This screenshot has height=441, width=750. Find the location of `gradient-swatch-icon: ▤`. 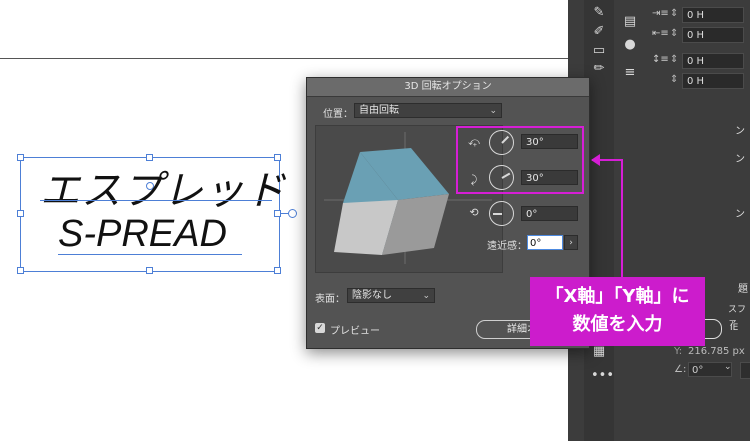

gradient-swatch-icon: ▤ is located at coordinates (630, 22).